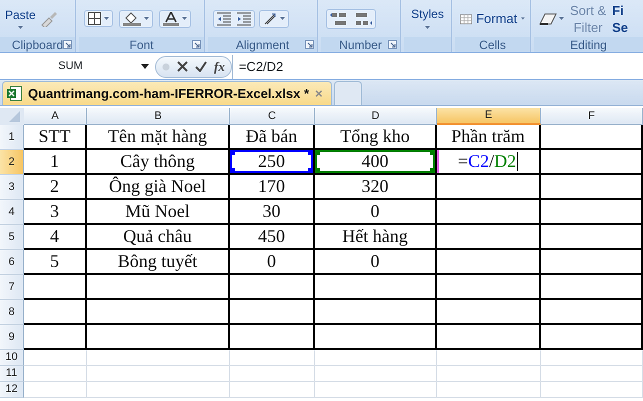  Describe the element at coordinates (437, 66) in the screenshot. I see `formula-field: =C2/D2` at that location.